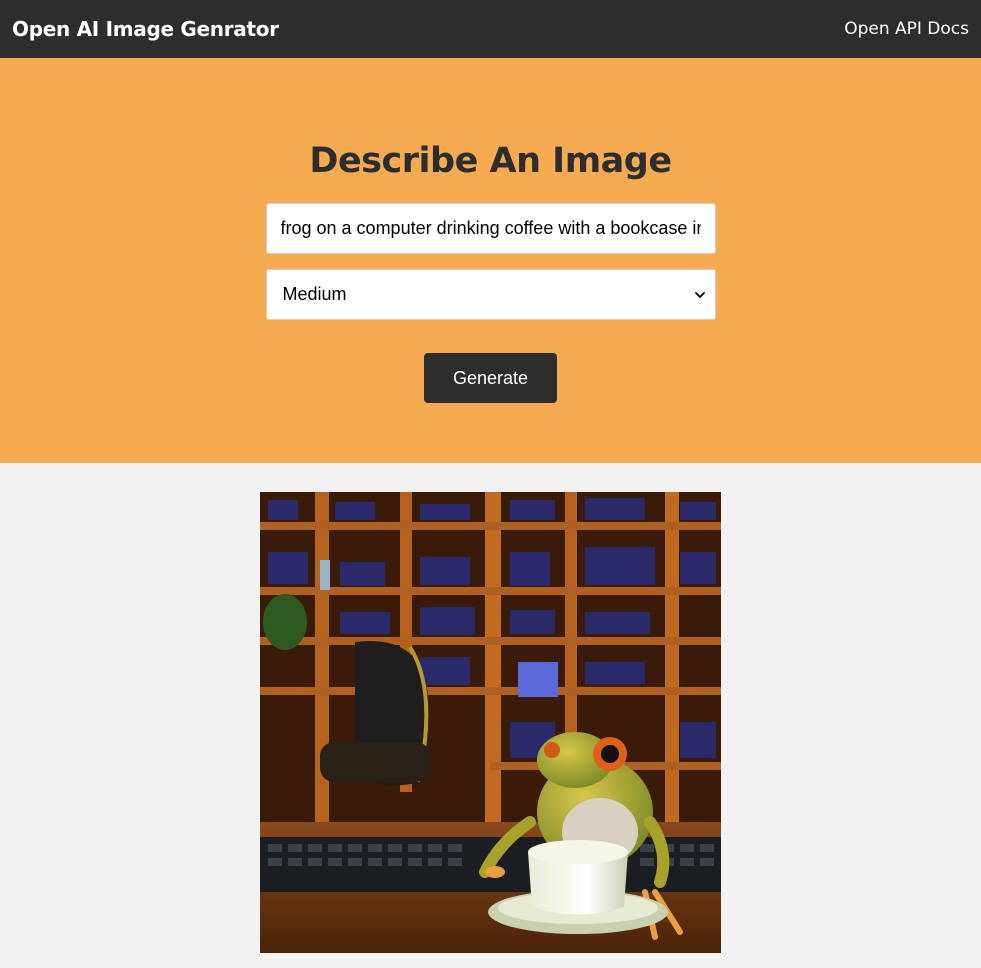 Image resolution: width=981 pixels, height=968 pixels. Describe the element at coordinates (145, 29) in the screenshot. I see `site-logo: Open AI Image Genrator` at that location.